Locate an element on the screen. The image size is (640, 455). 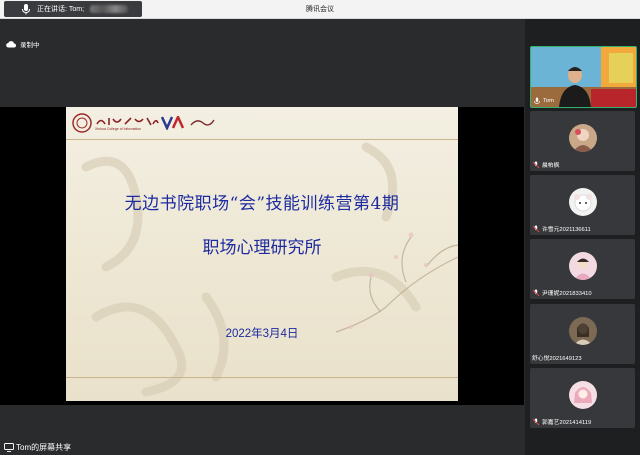
slide-top-rule is located at coordinates (262, 139).